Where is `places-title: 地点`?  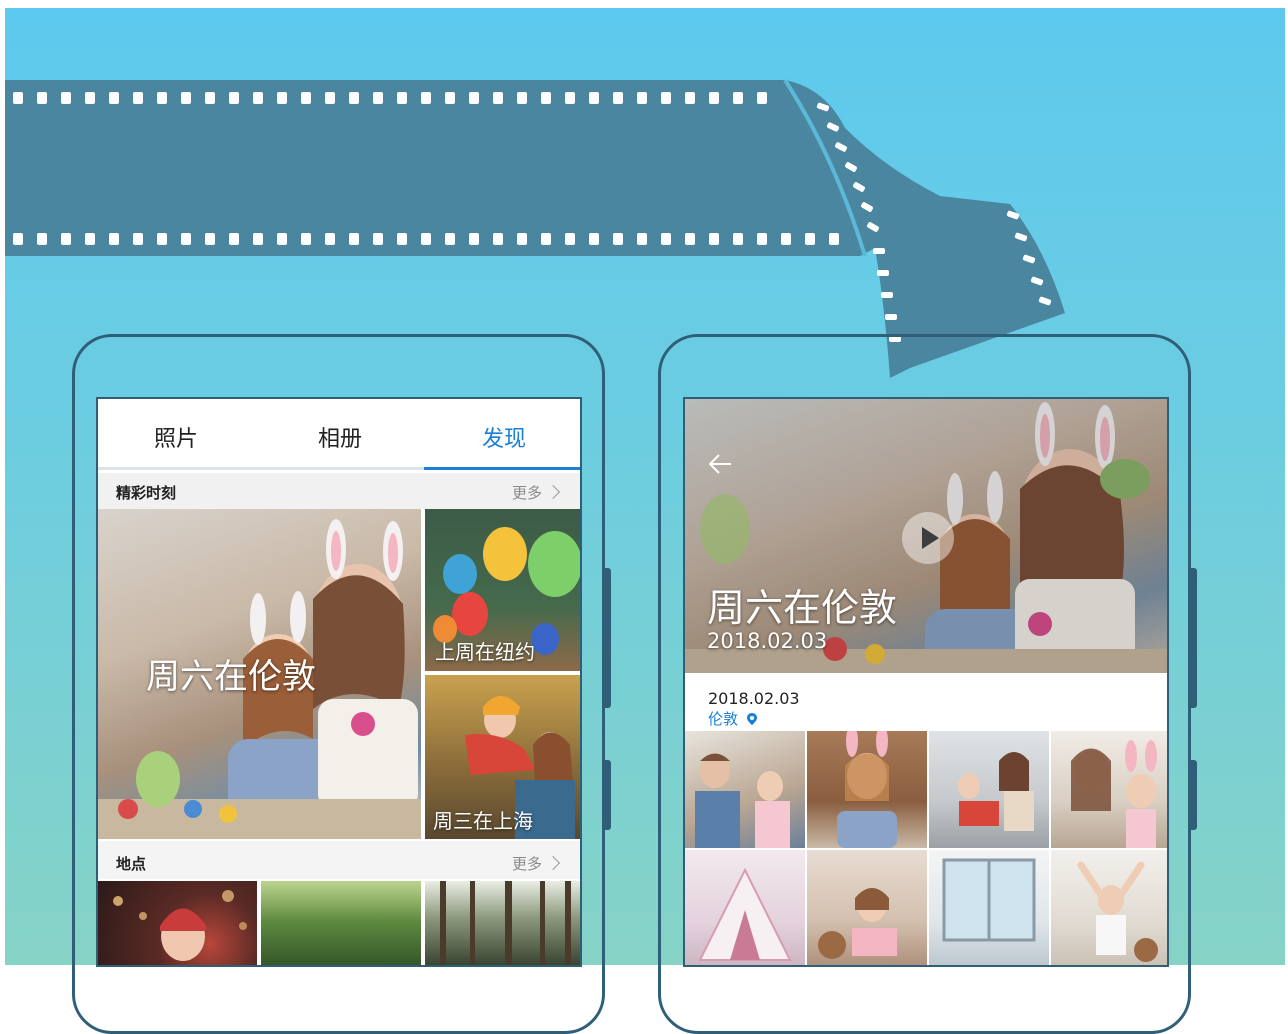 places-title: 地点 is located at coordinates (131, 864).